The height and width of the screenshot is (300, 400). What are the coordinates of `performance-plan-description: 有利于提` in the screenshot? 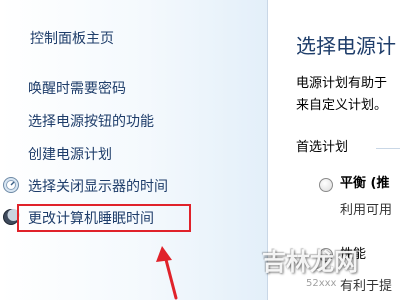 It's located at (366, 286).